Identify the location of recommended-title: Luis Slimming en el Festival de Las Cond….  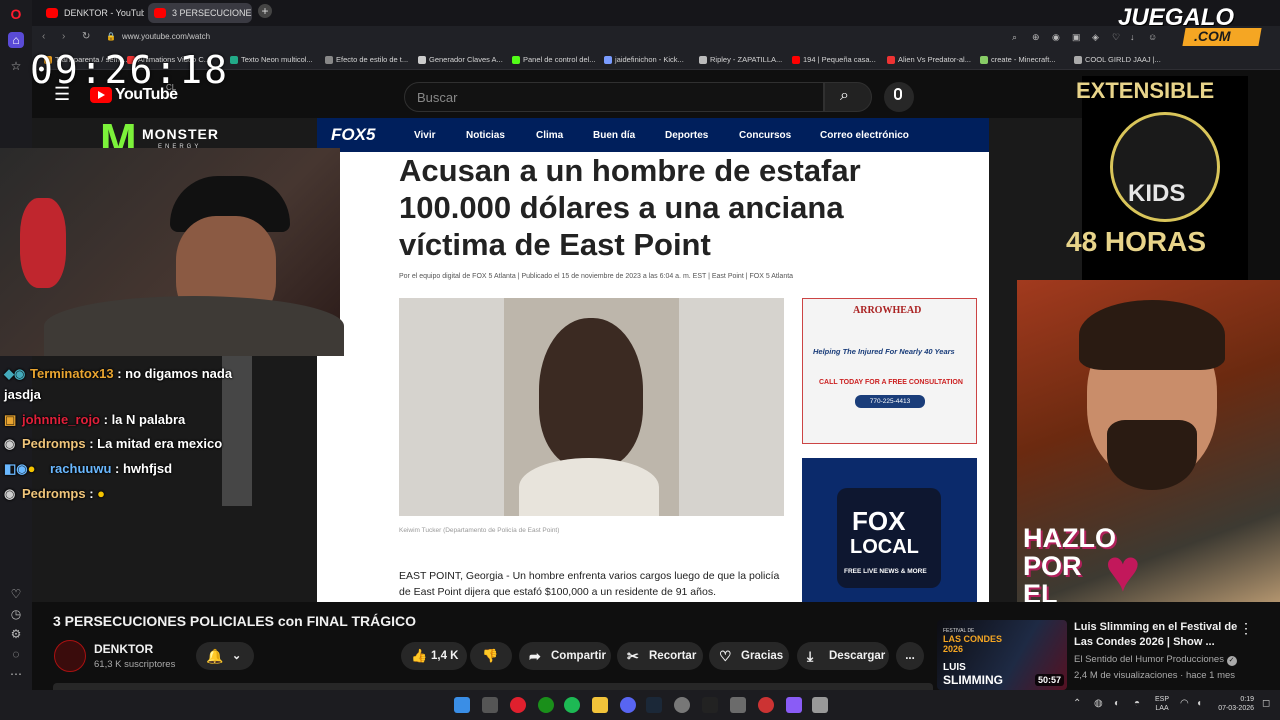
(1164, 635).